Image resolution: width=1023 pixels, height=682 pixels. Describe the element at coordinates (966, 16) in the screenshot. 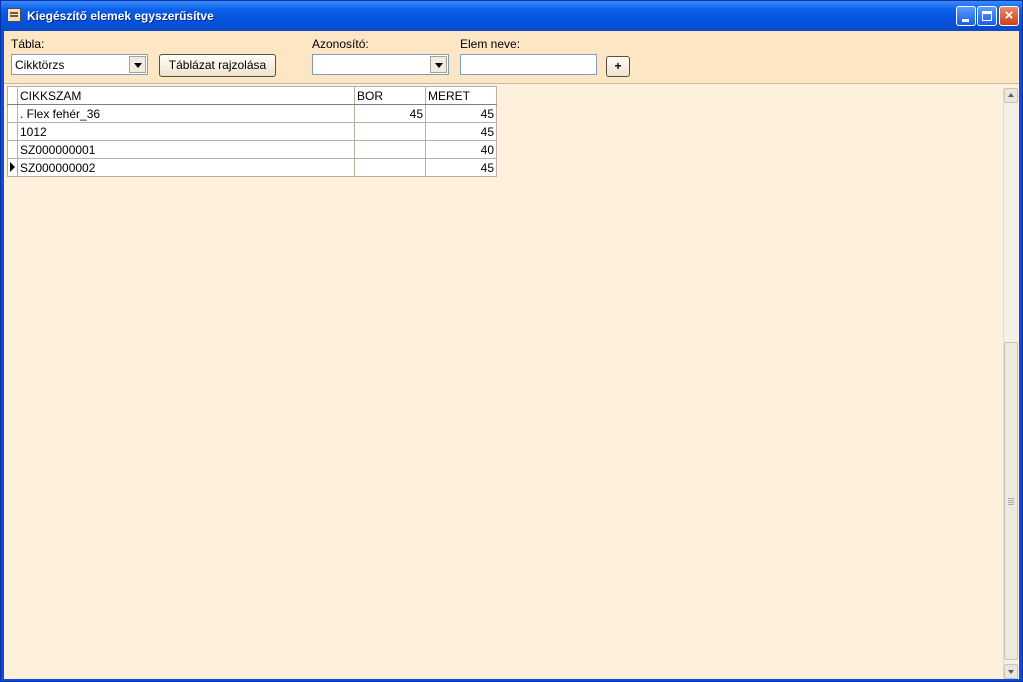

I see `minimize-button` at that location.